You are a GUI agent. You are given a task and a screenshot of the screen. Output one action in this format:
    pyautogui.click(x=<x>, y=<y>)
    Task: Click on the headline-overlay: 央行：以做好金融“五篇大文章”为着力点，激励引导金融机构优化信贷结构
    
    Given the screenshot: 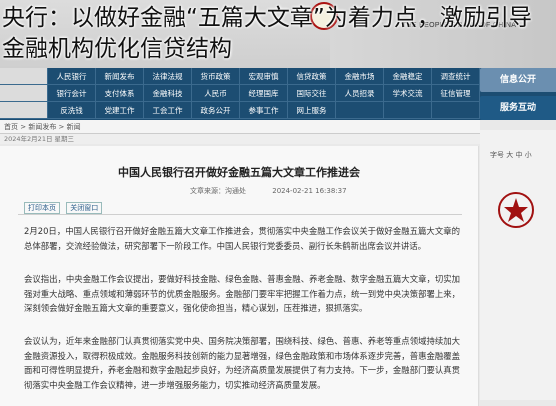 What is the action you would take?
    pyautogui.click(x=267, y=33)
    